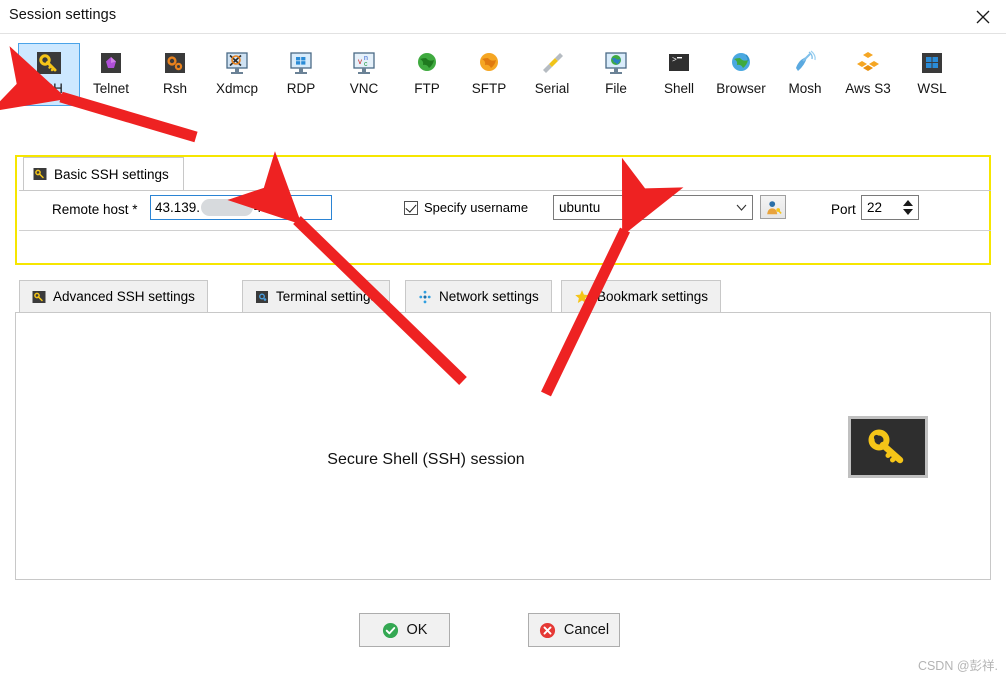 This screenshot has height=678, width=1006. What do you see at coordinates (741, 74) in the screenshot?
I see `protocol-browser: Browser` at bounding box center [741, 74].